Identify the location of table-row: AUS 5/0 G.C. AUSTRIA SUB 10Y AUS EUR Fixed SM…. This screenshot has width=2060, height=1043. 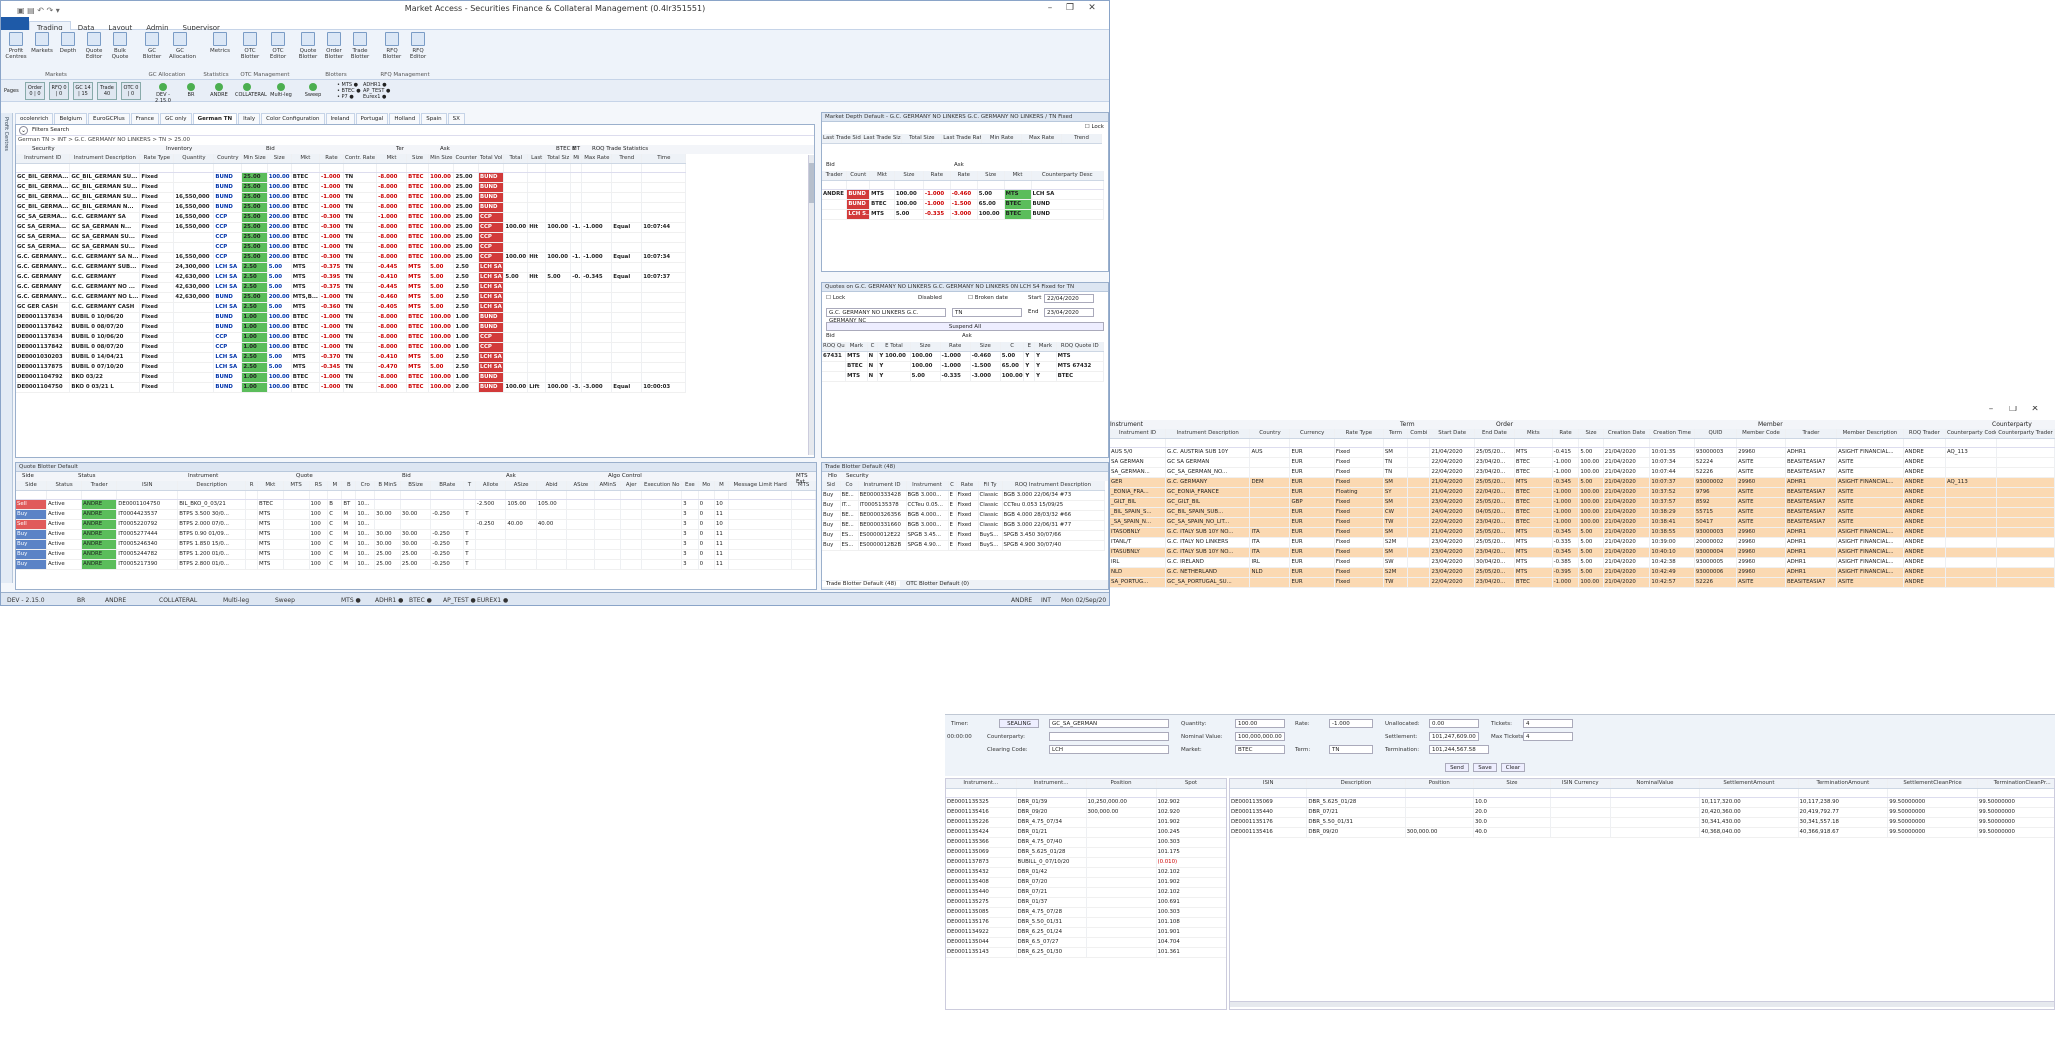
(1582, 452).